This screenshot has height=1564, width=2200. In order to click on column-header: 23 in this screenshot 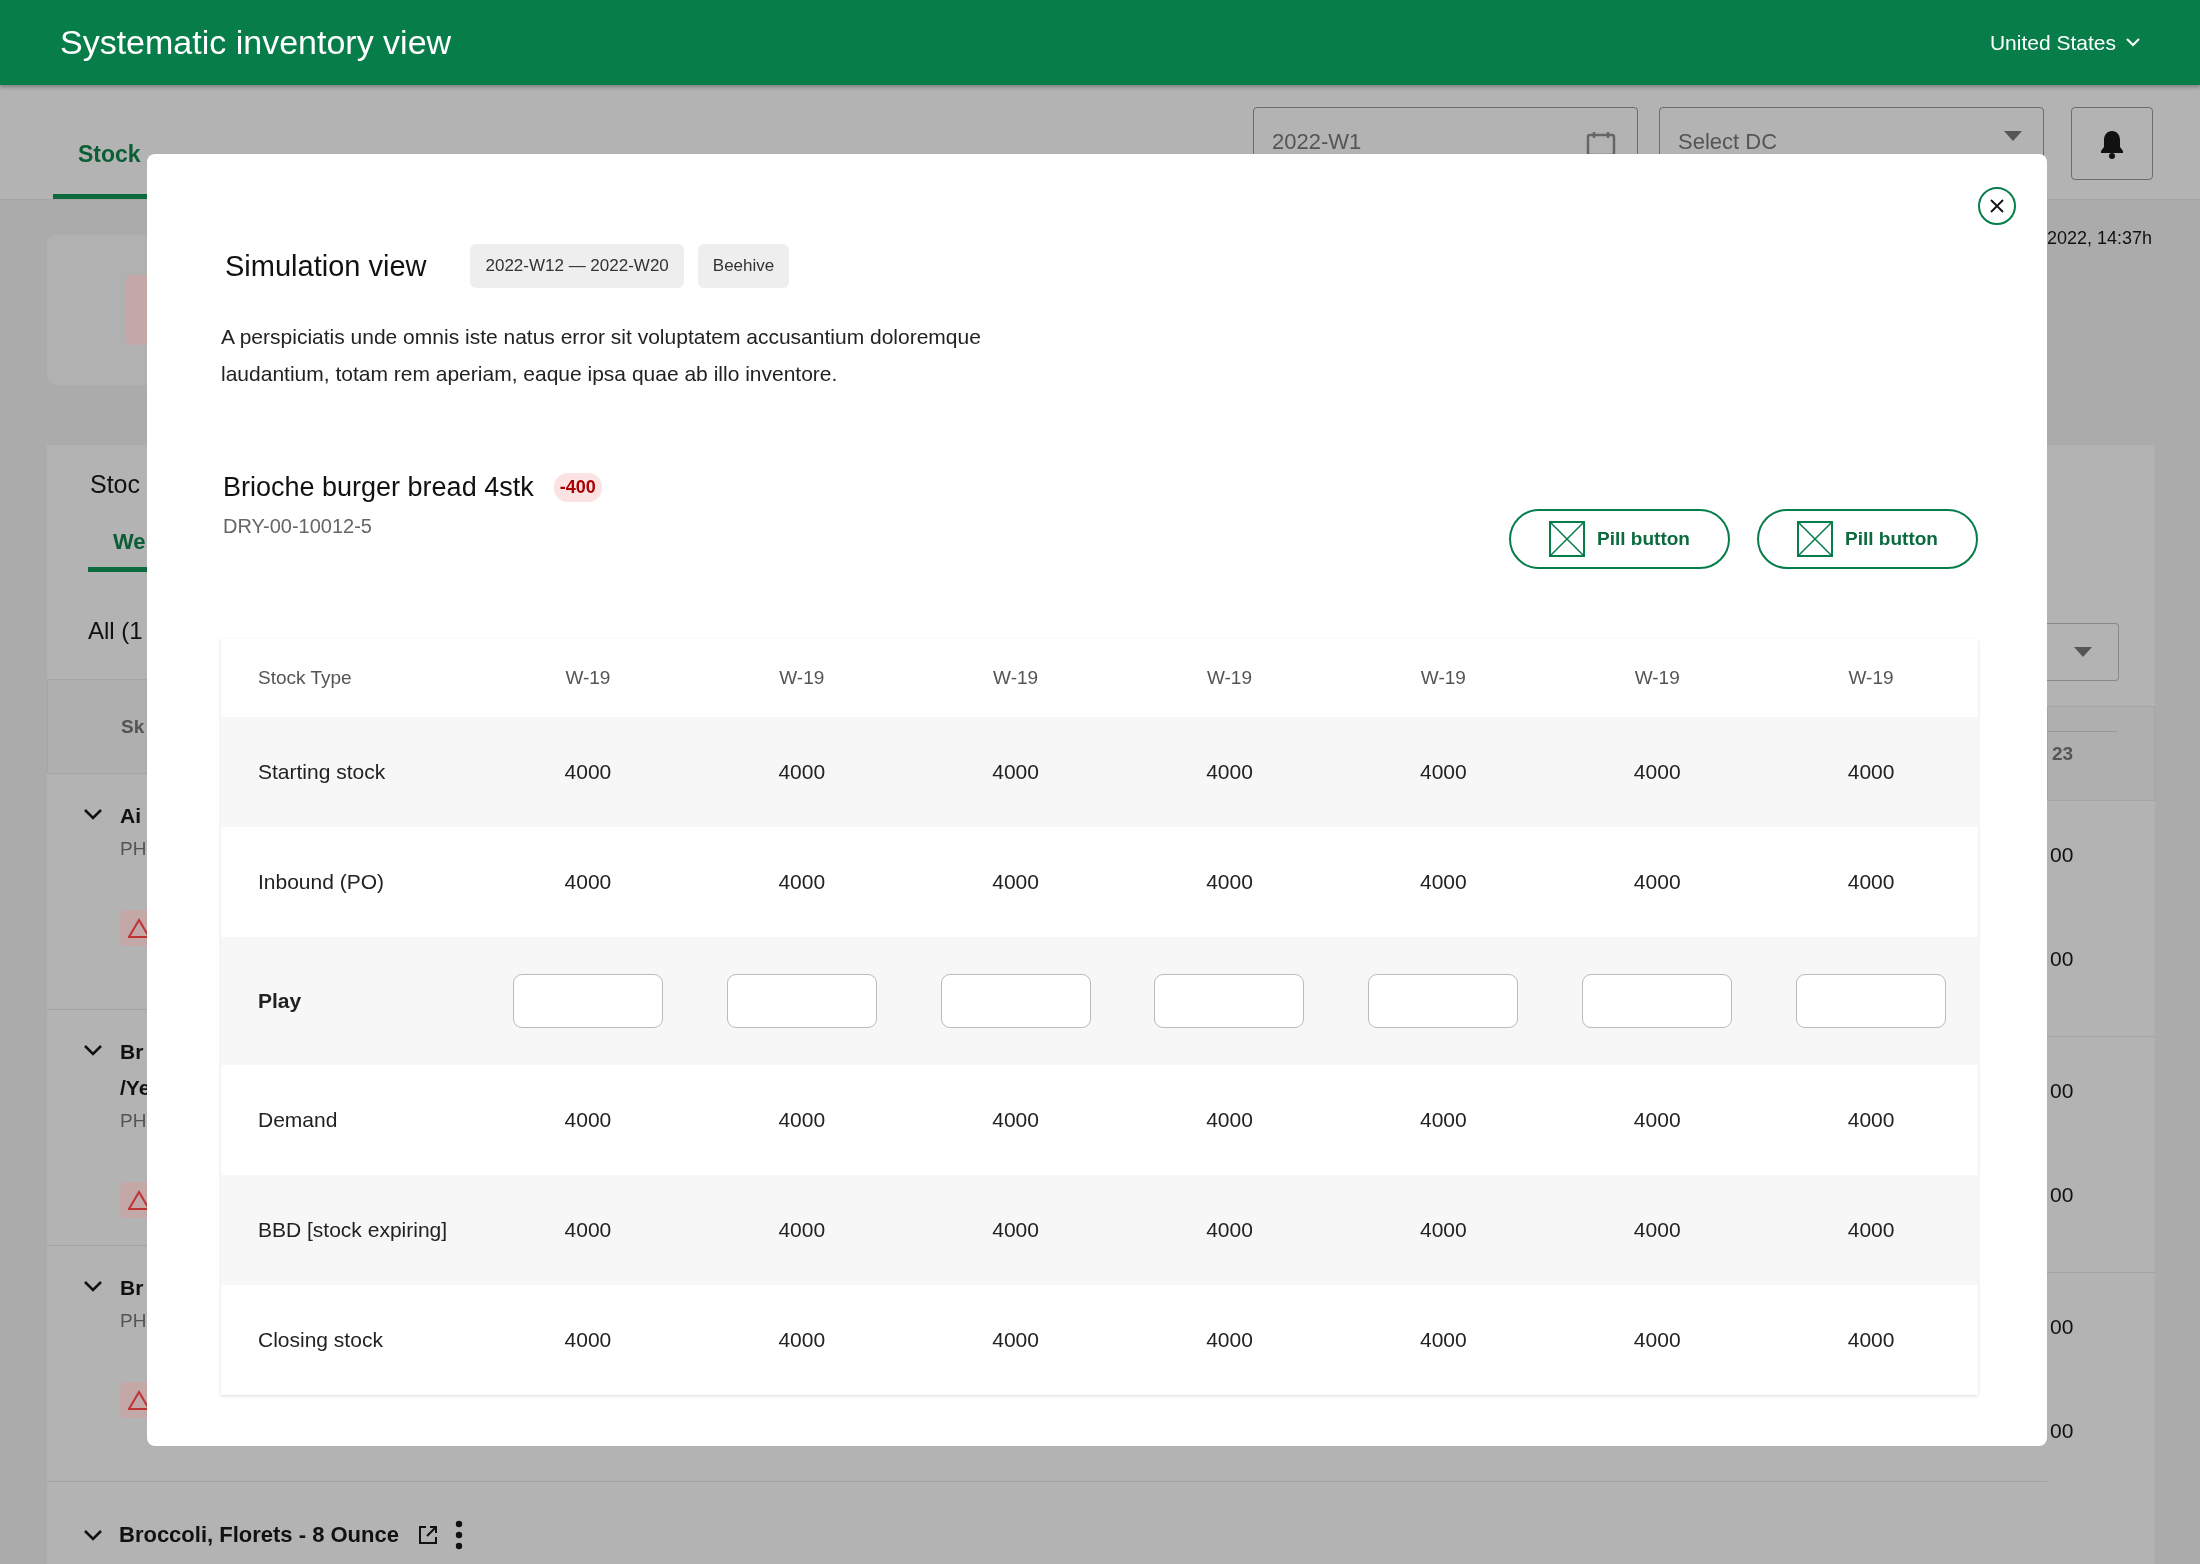, I will do `click(2063, 753)`.